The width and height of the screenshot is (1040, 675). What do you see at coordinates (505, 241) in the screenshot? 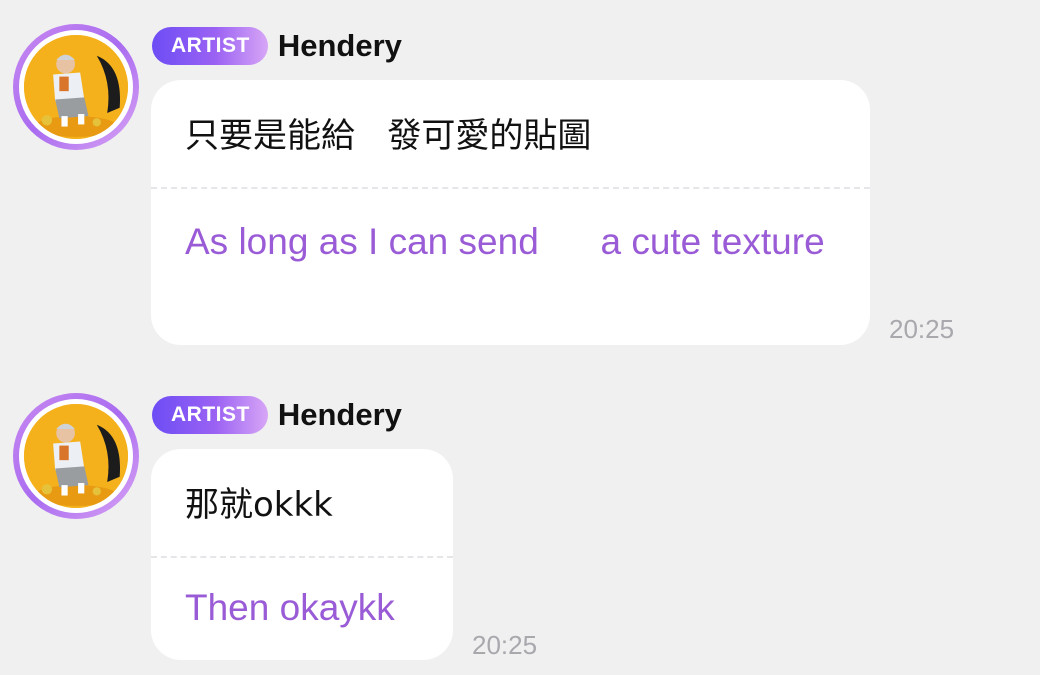
I see `translated-text: As long as I can send a cute texture` at bounding box center [505, 241].